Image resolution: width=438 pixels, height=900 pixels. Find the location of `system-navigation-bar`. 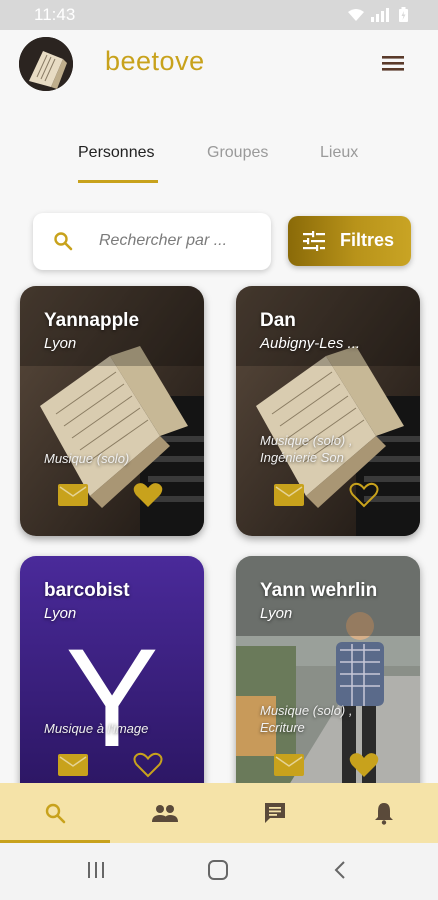

system-navigation-bar is located at coordinates (219, 871).